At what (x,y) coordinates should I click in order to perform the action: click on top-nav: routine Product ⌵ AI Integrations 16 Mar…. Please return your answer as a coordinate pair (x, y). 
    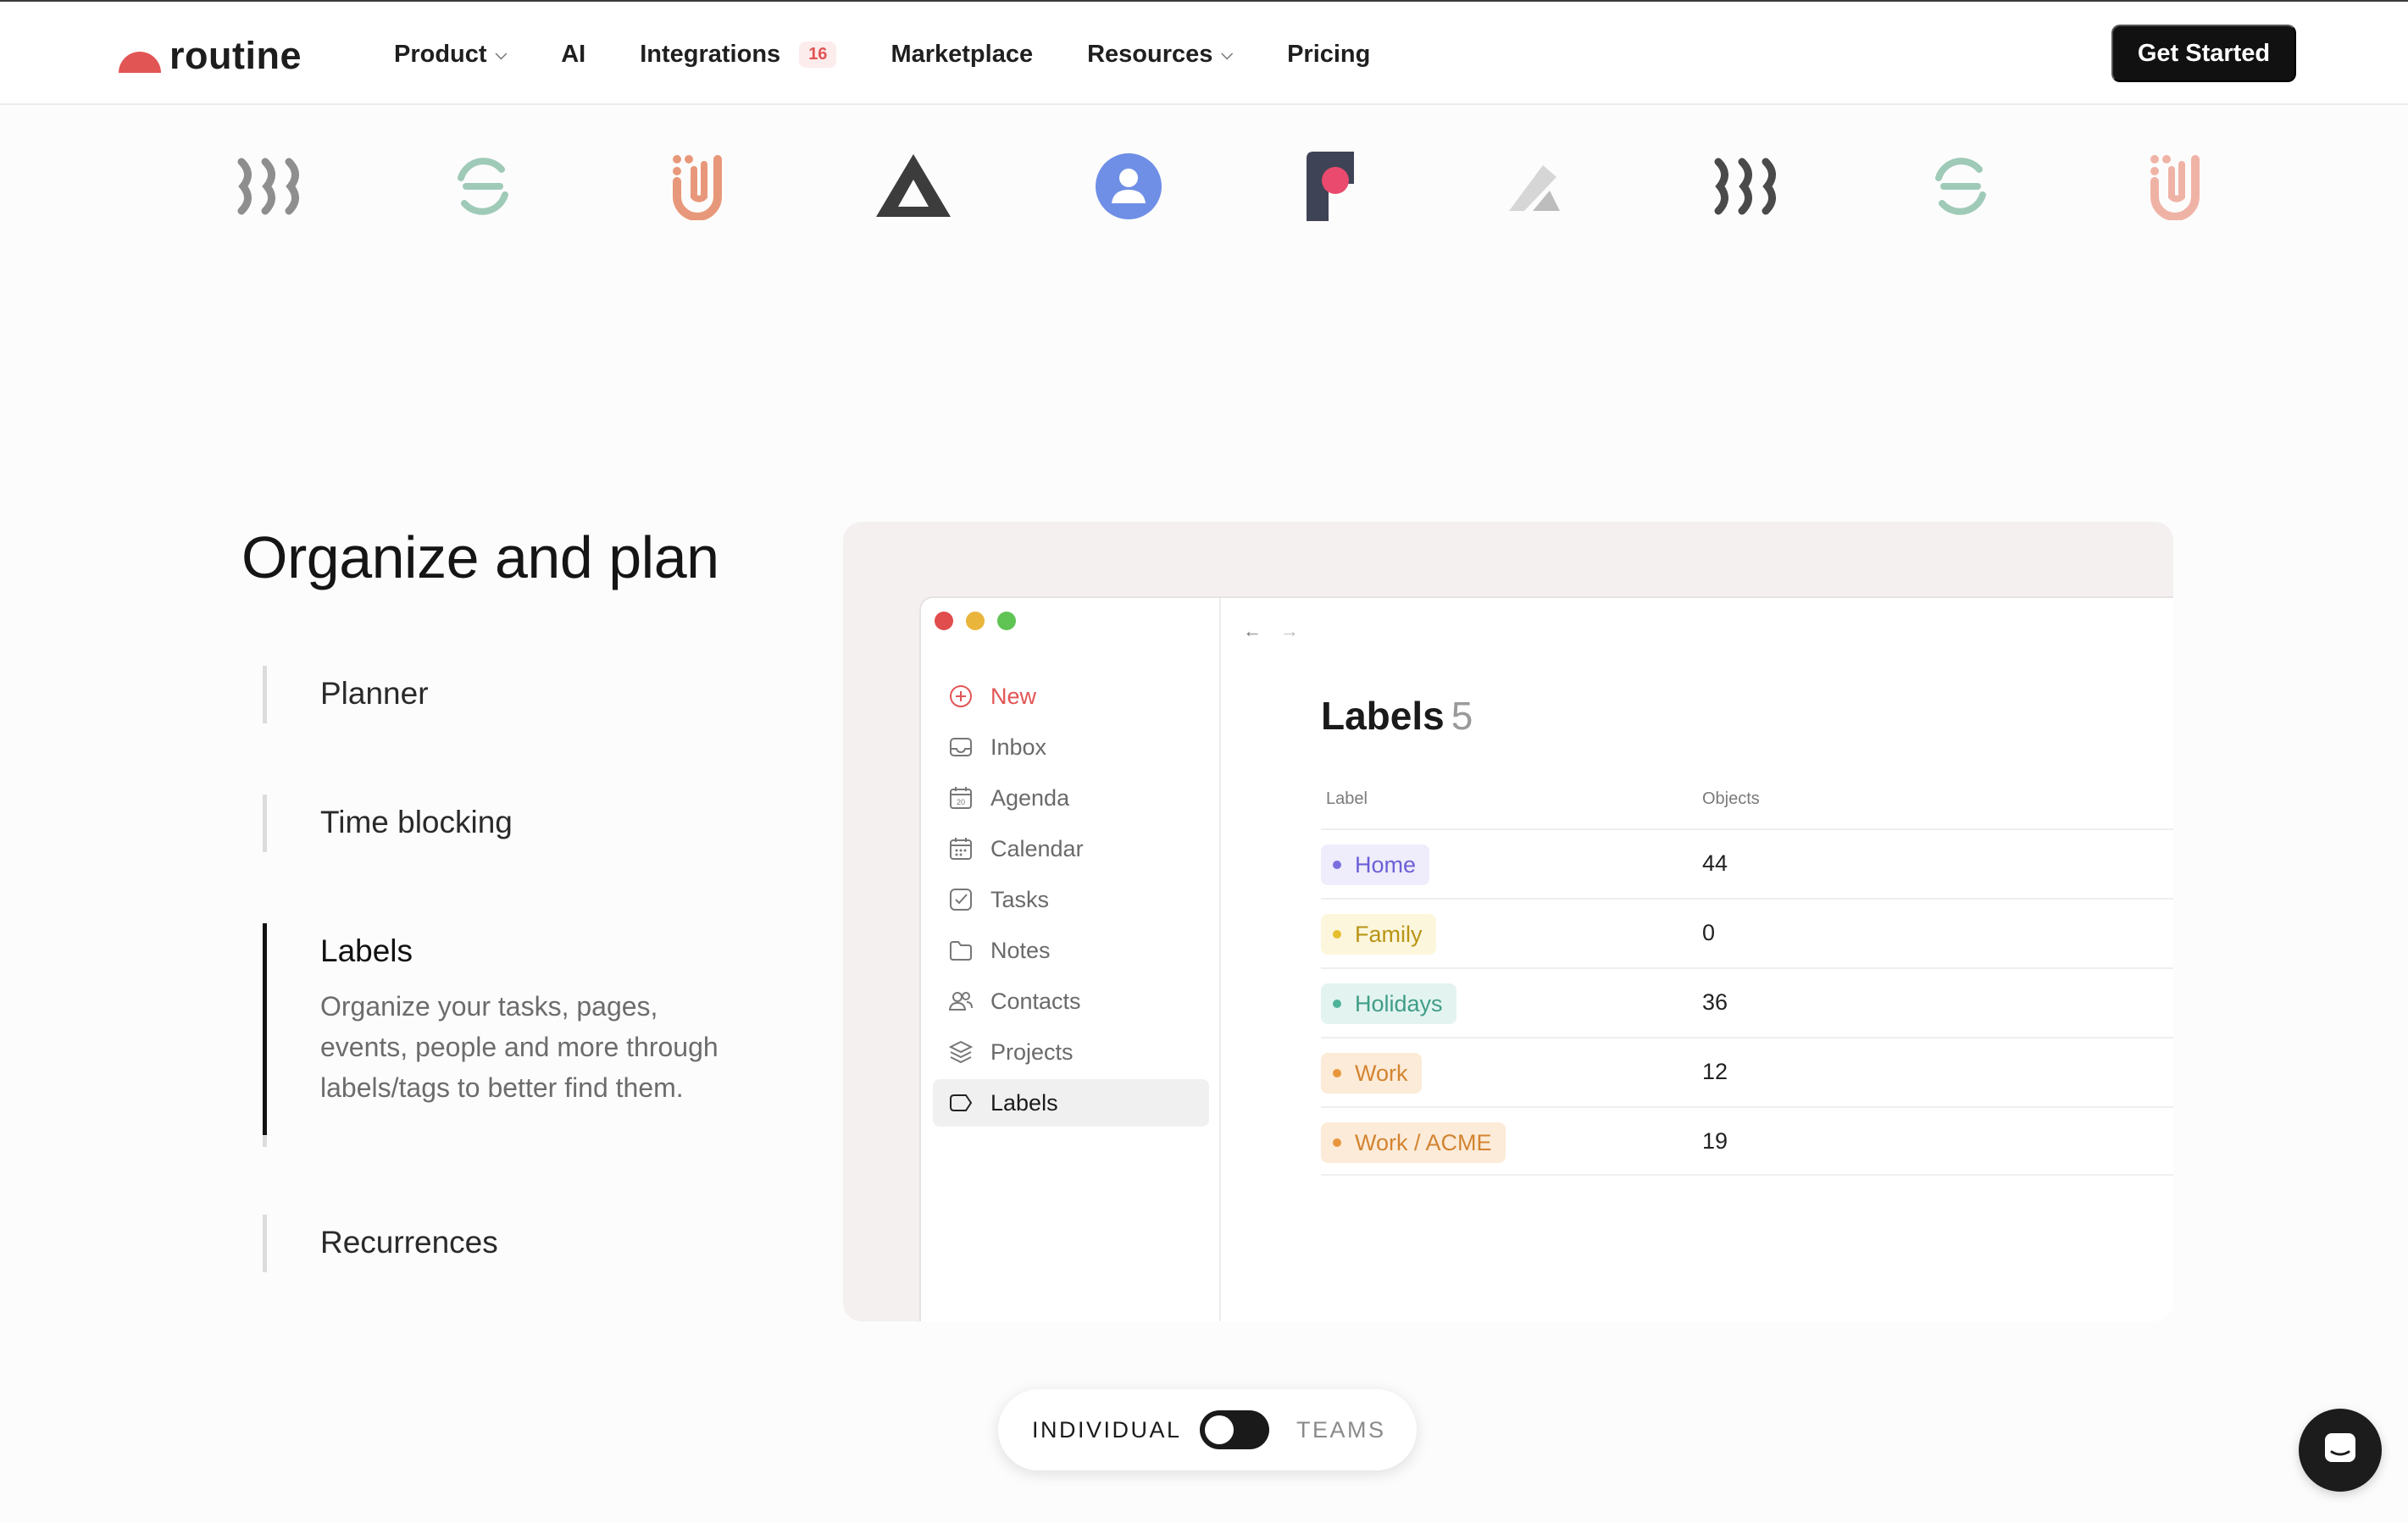
    Looking at the image, I should click on (1204, 52).